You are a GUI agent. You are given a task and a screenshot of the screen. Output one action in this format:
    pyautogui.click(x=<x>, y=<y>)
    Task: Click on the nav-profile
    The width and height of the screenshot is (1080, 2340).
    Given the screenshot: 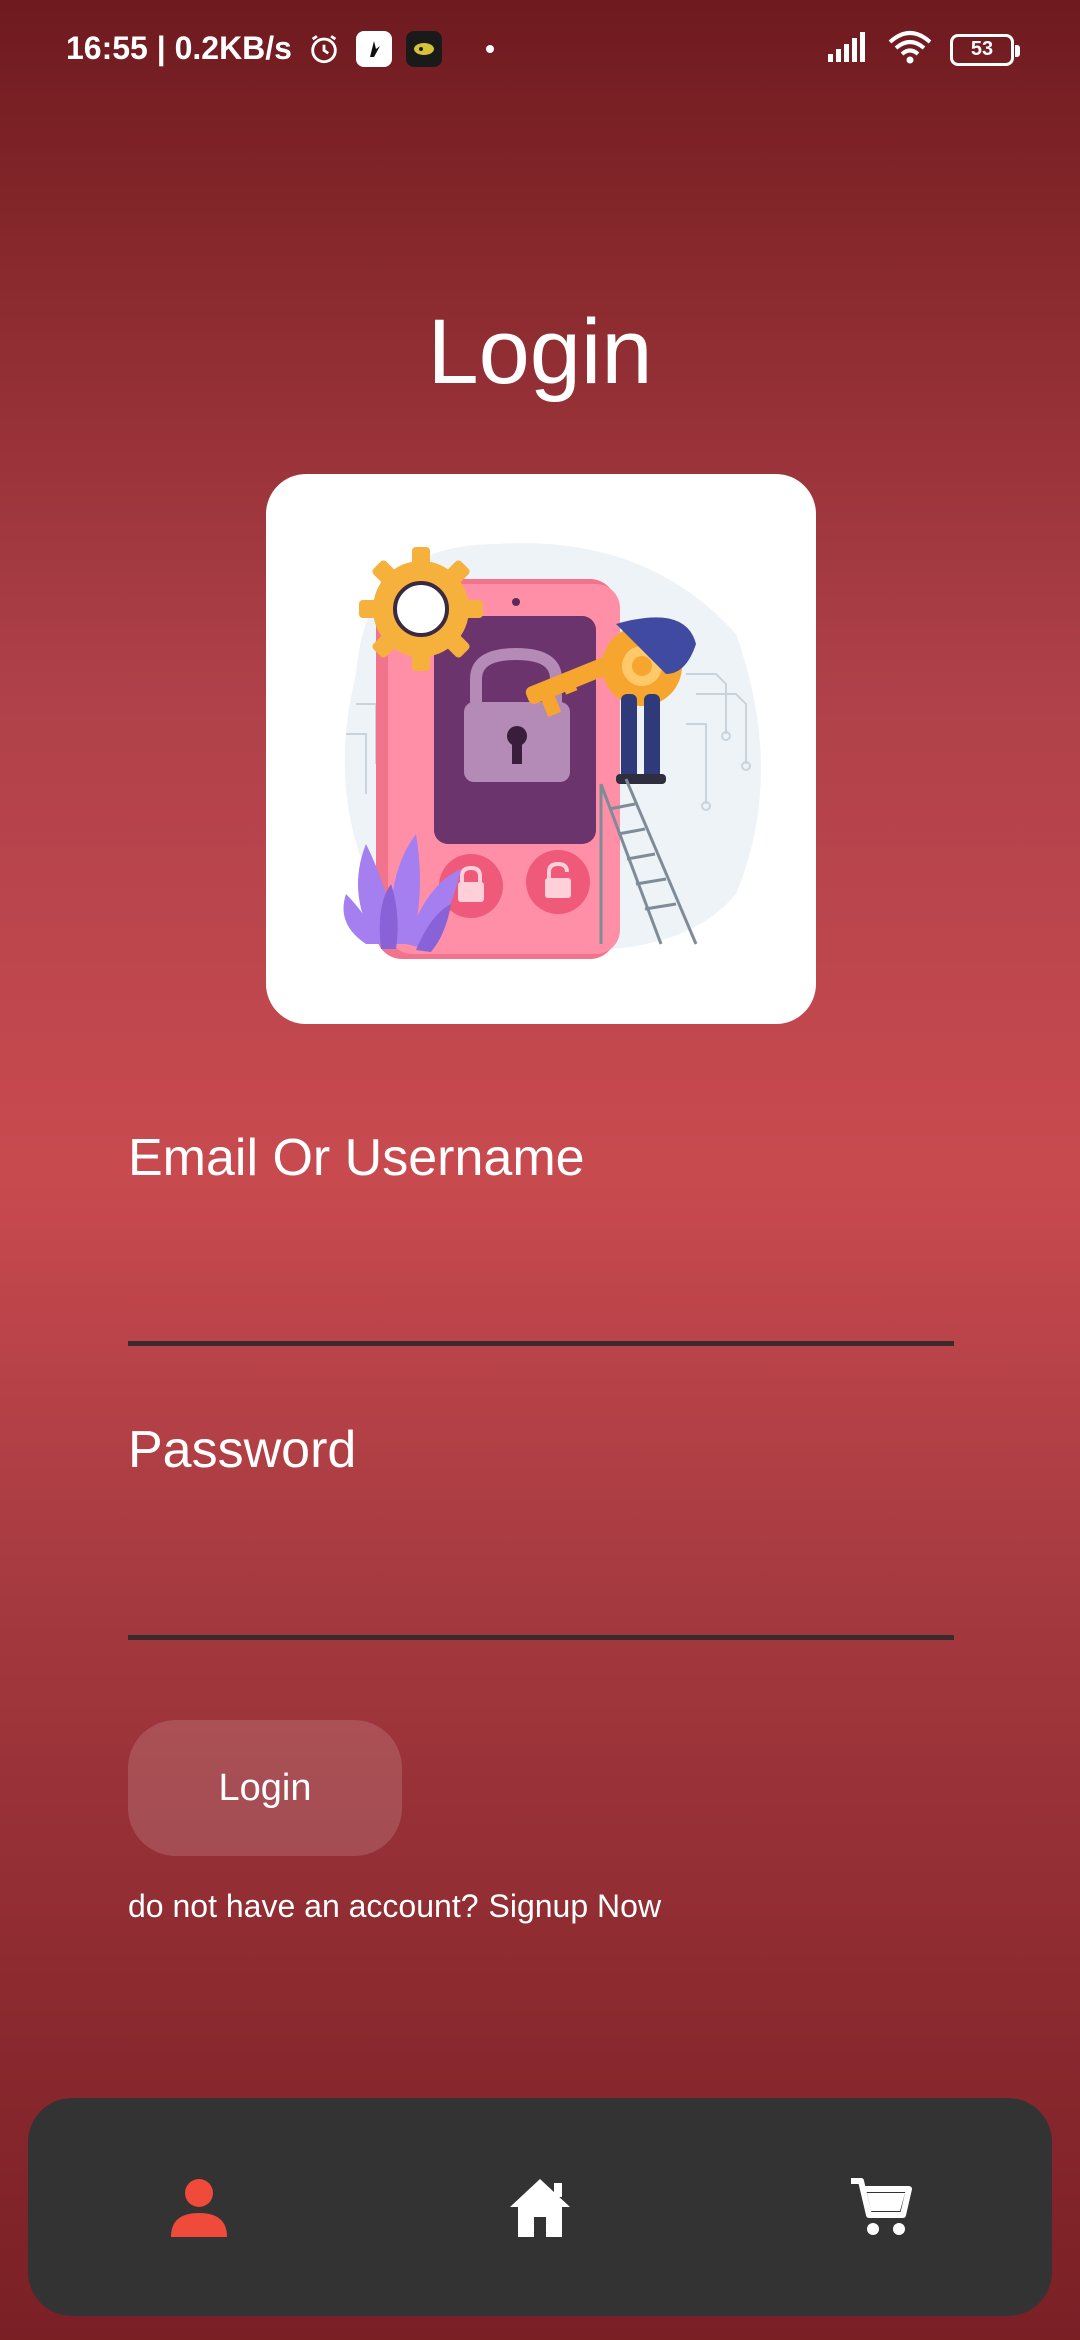 What is the action you would take?
    pyautogui.click(x=199, y=2207)
    